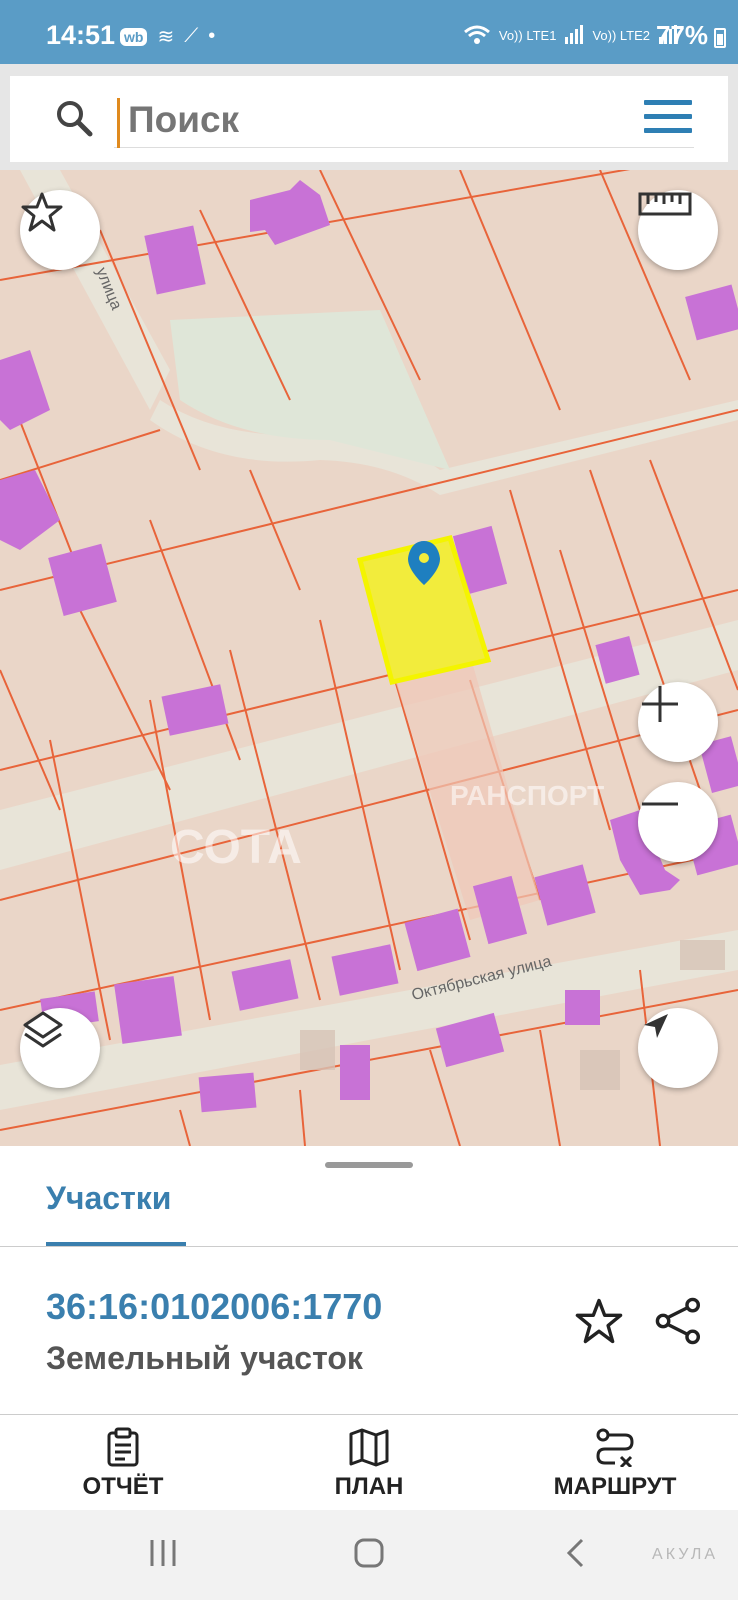 The width and height of the screenshot is (738, 1600). Describe the element at coordinates (679, 1321) in the screenshot. I see `share-icon` at that location.